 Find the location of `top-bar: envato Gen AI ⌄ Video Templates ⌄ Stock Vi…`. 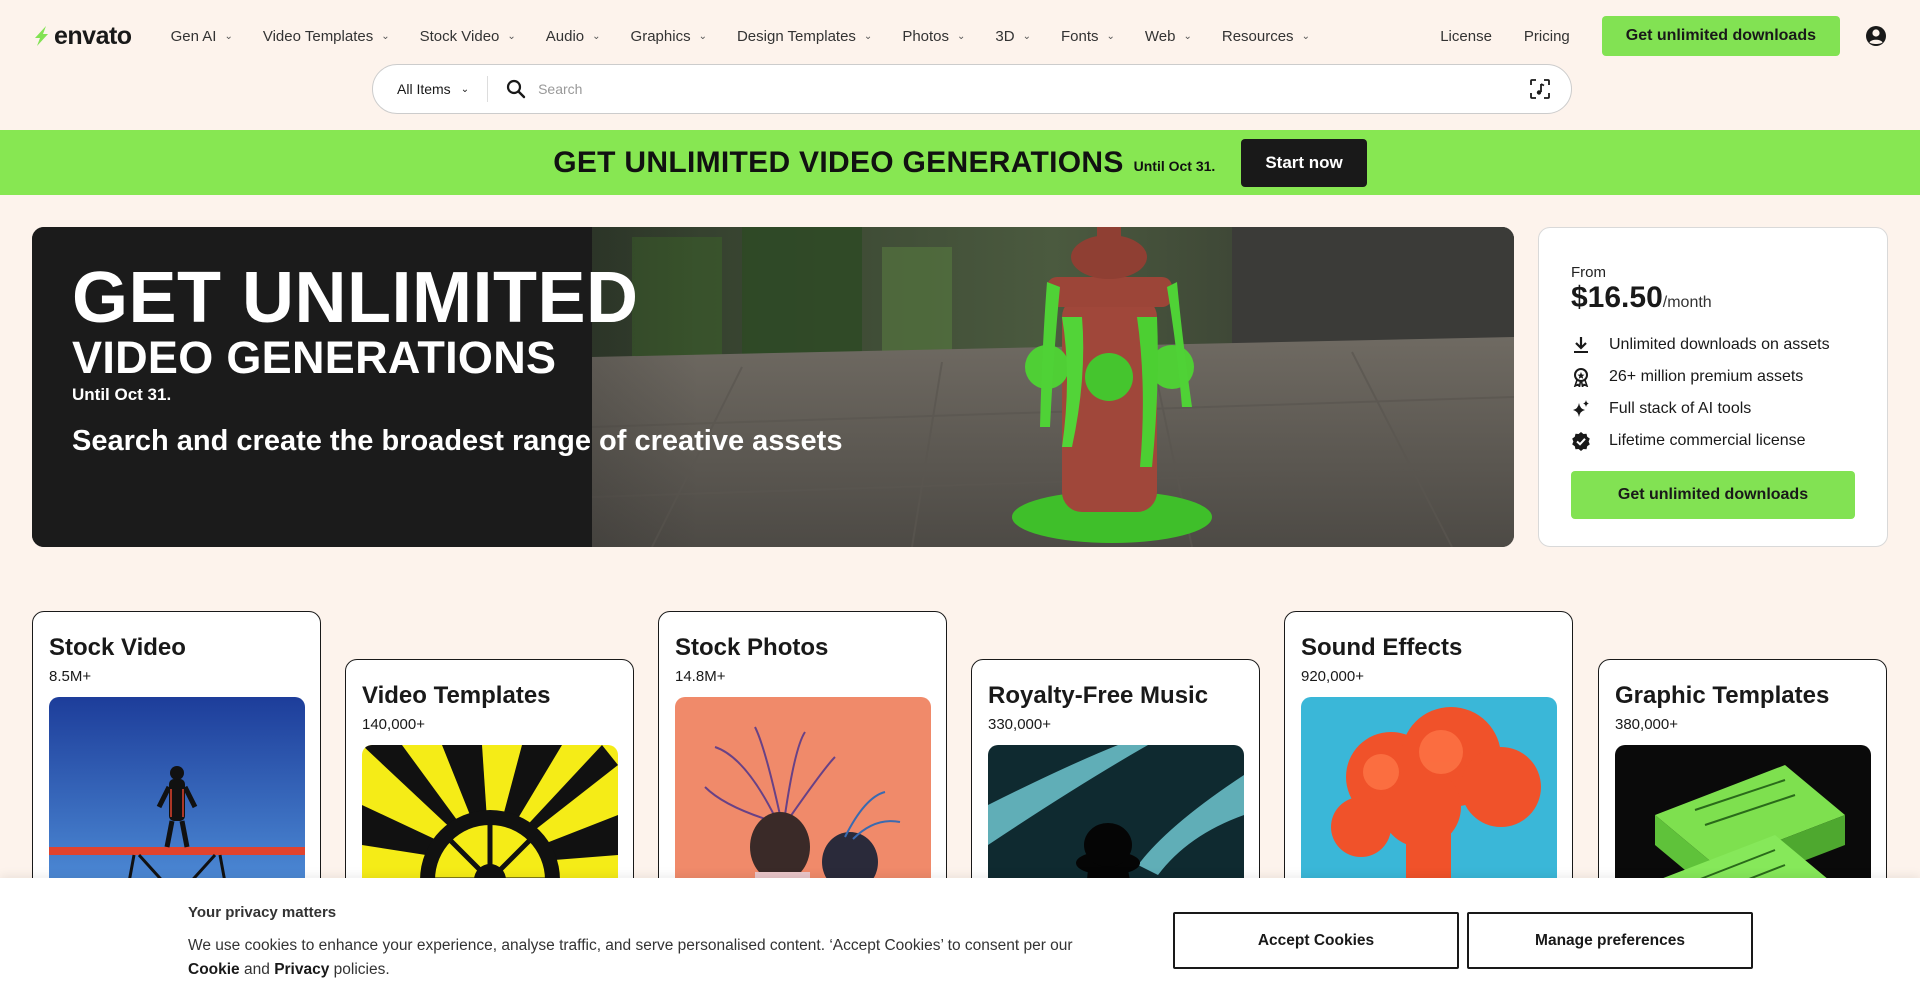

top-bar: envato Gen AI ⌄ Video Templates ⌄ Stock Vi… is located at coordinates (960, 36).